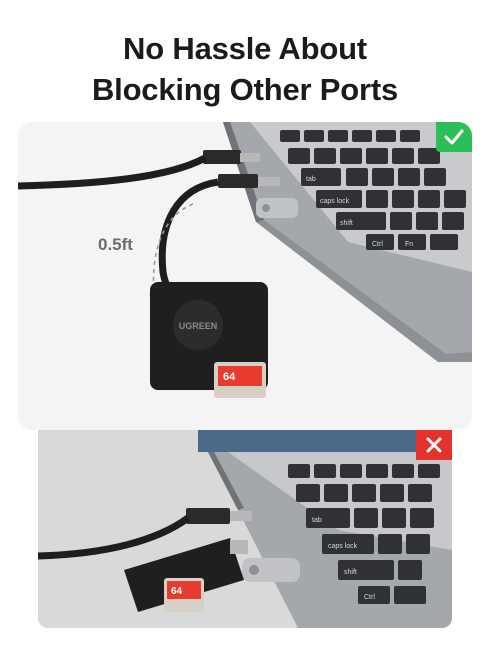  I want to click on top-sd-card-label: 64, so click(229, 377).